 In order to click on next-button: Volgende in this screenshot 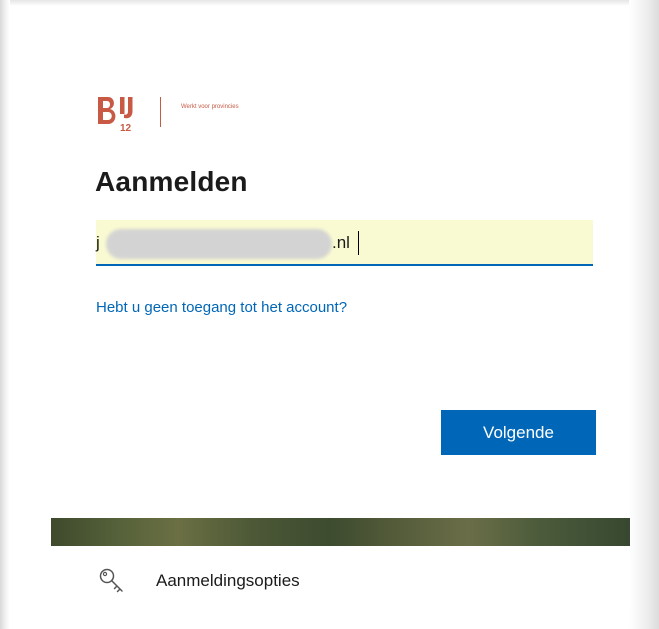, I will do `click(518, 432)`.